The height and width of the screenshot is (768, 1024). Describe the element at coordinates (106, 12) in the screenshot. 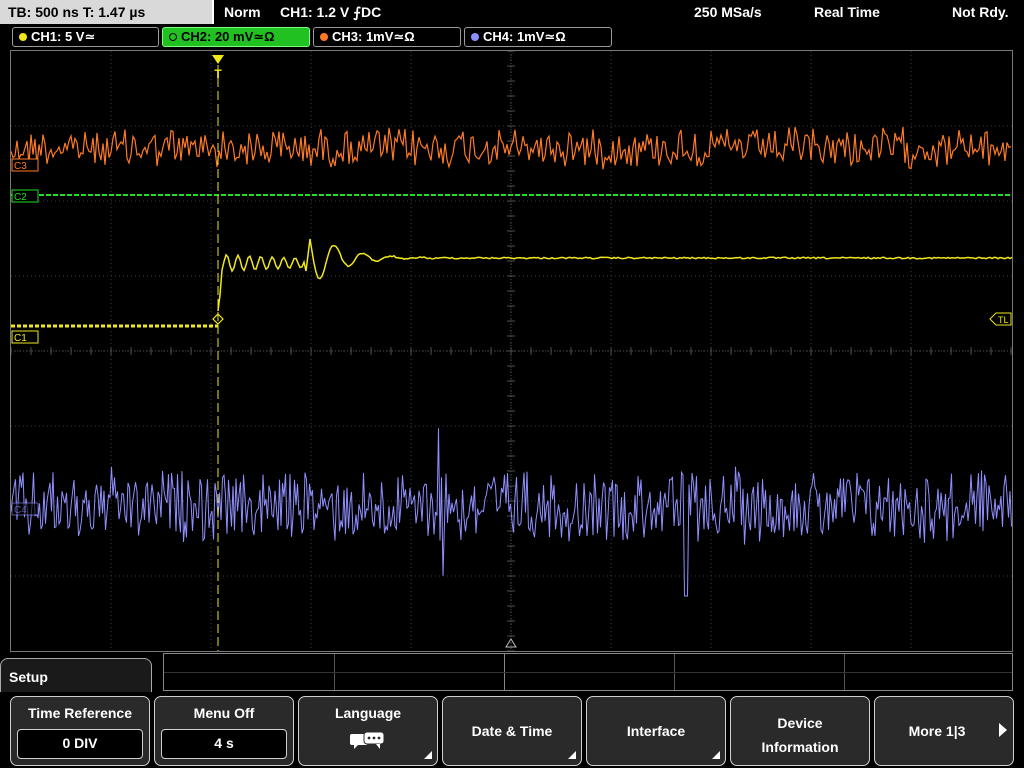

I see `timebase-readout: TB: 500 ns T: 1.47 µs` at that location.